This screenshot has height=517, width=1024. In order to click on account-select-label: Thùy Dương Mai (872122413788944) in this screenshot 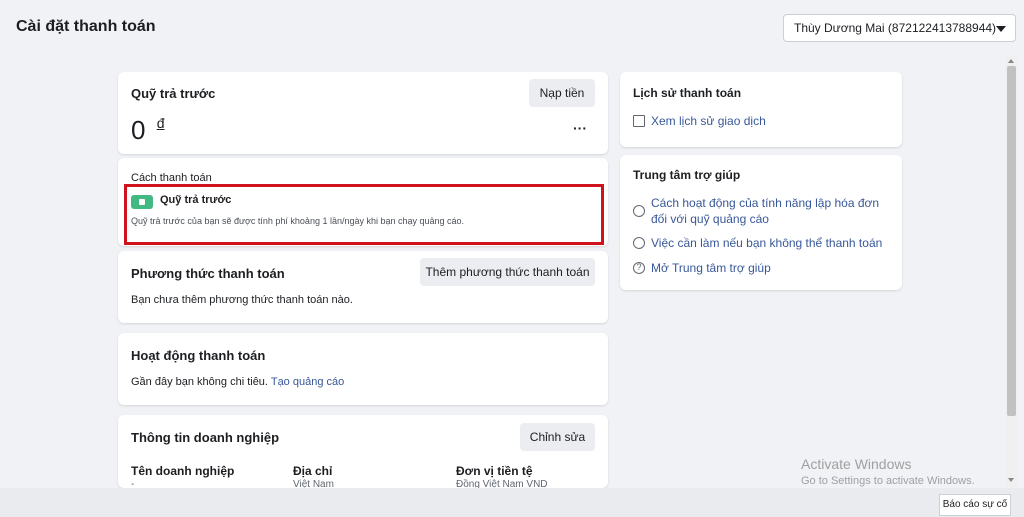, I will do `click(895, 28)`.